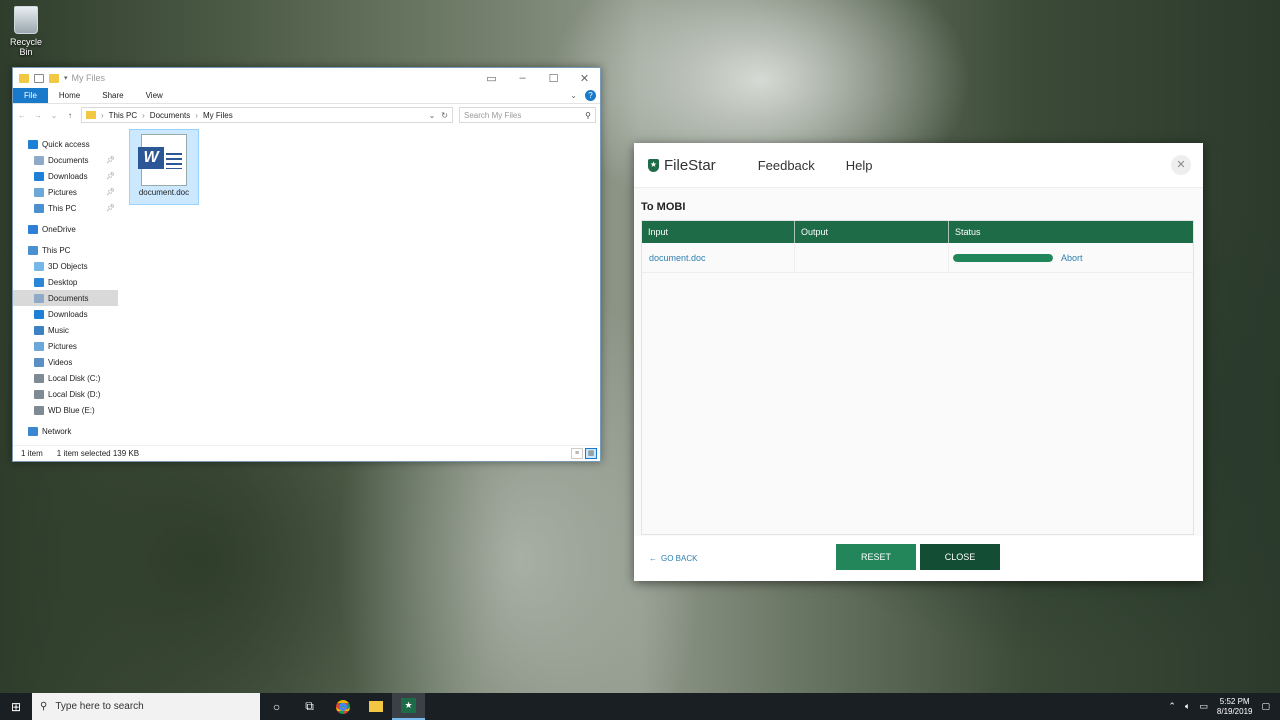 This screenshot has width=1280, height=720. Describe the element at coordinates (154, 95) in the screenshot. I see `tab-view: View` at that location.